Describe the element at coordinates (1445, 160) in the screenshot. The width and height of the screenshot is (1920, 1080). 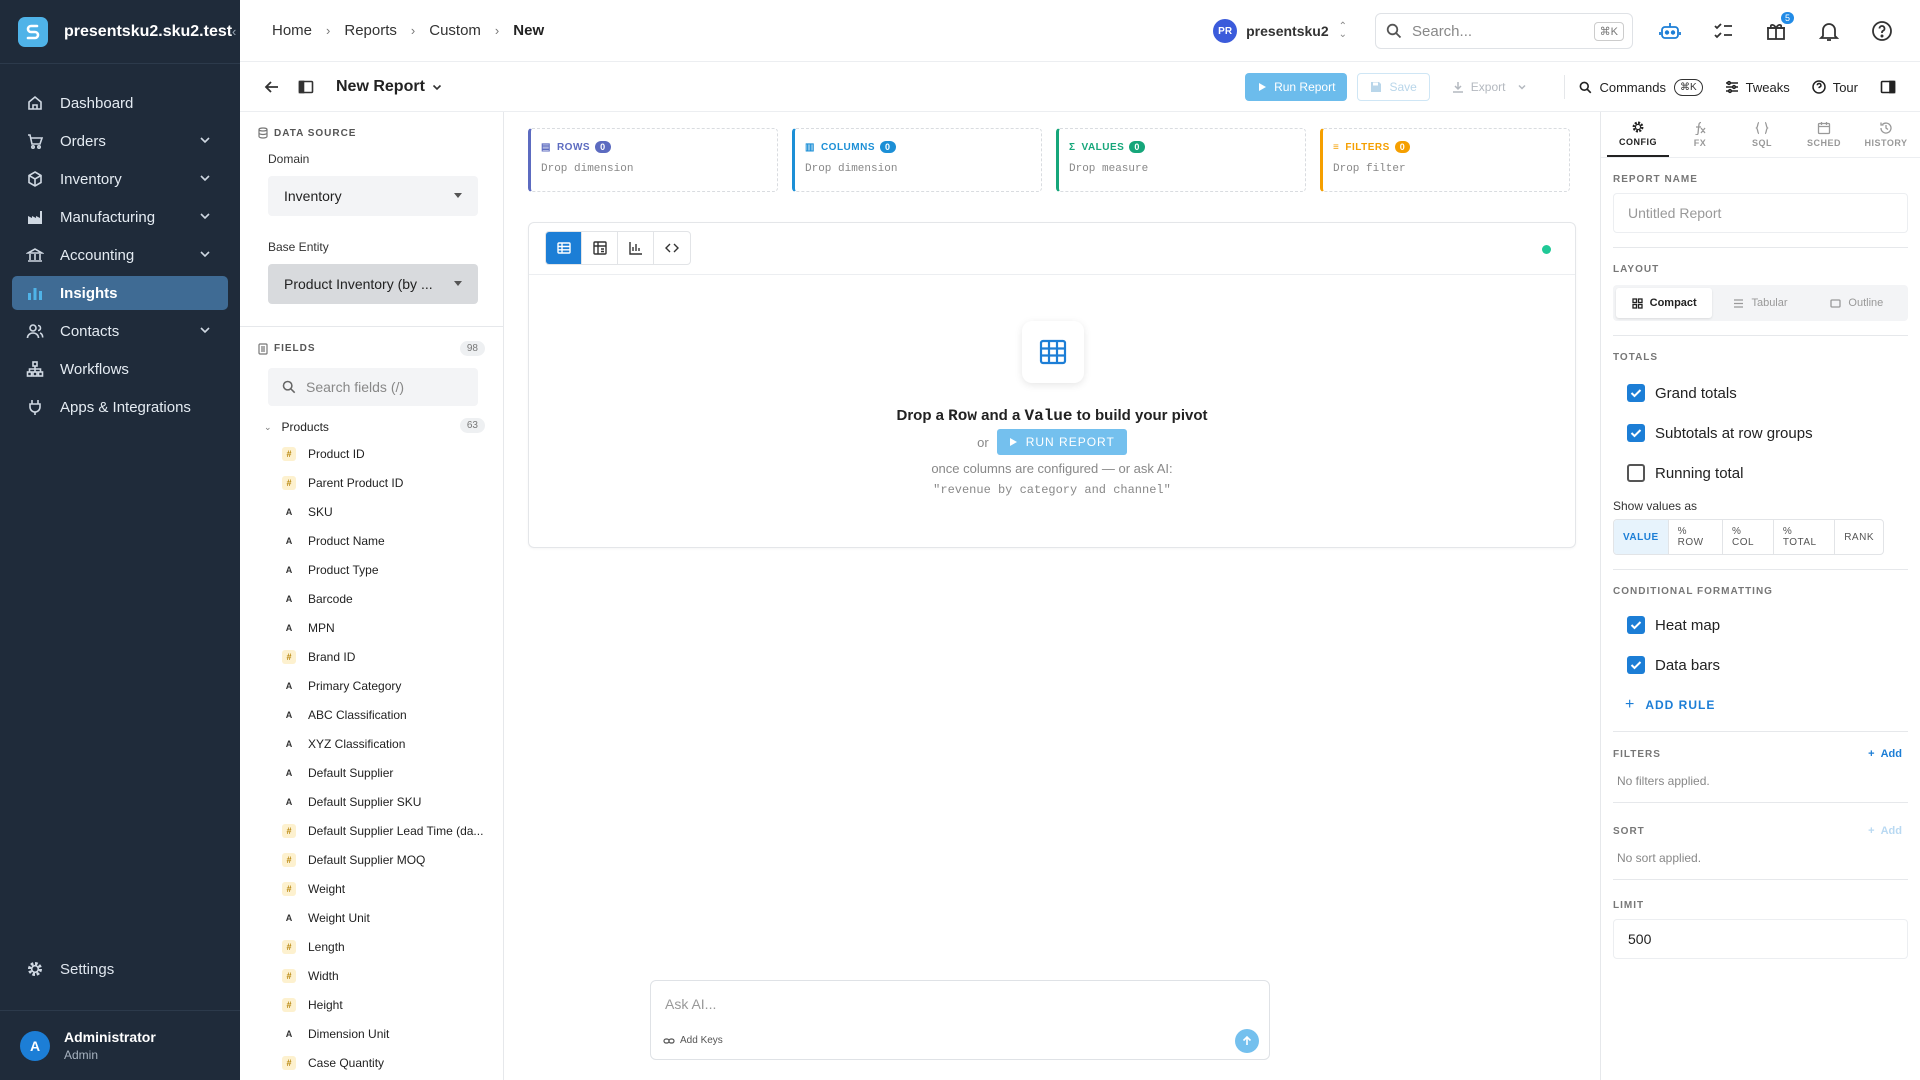
I see `dropzone-filters: ≡ FILTERS 0 Drop filter` at that location.